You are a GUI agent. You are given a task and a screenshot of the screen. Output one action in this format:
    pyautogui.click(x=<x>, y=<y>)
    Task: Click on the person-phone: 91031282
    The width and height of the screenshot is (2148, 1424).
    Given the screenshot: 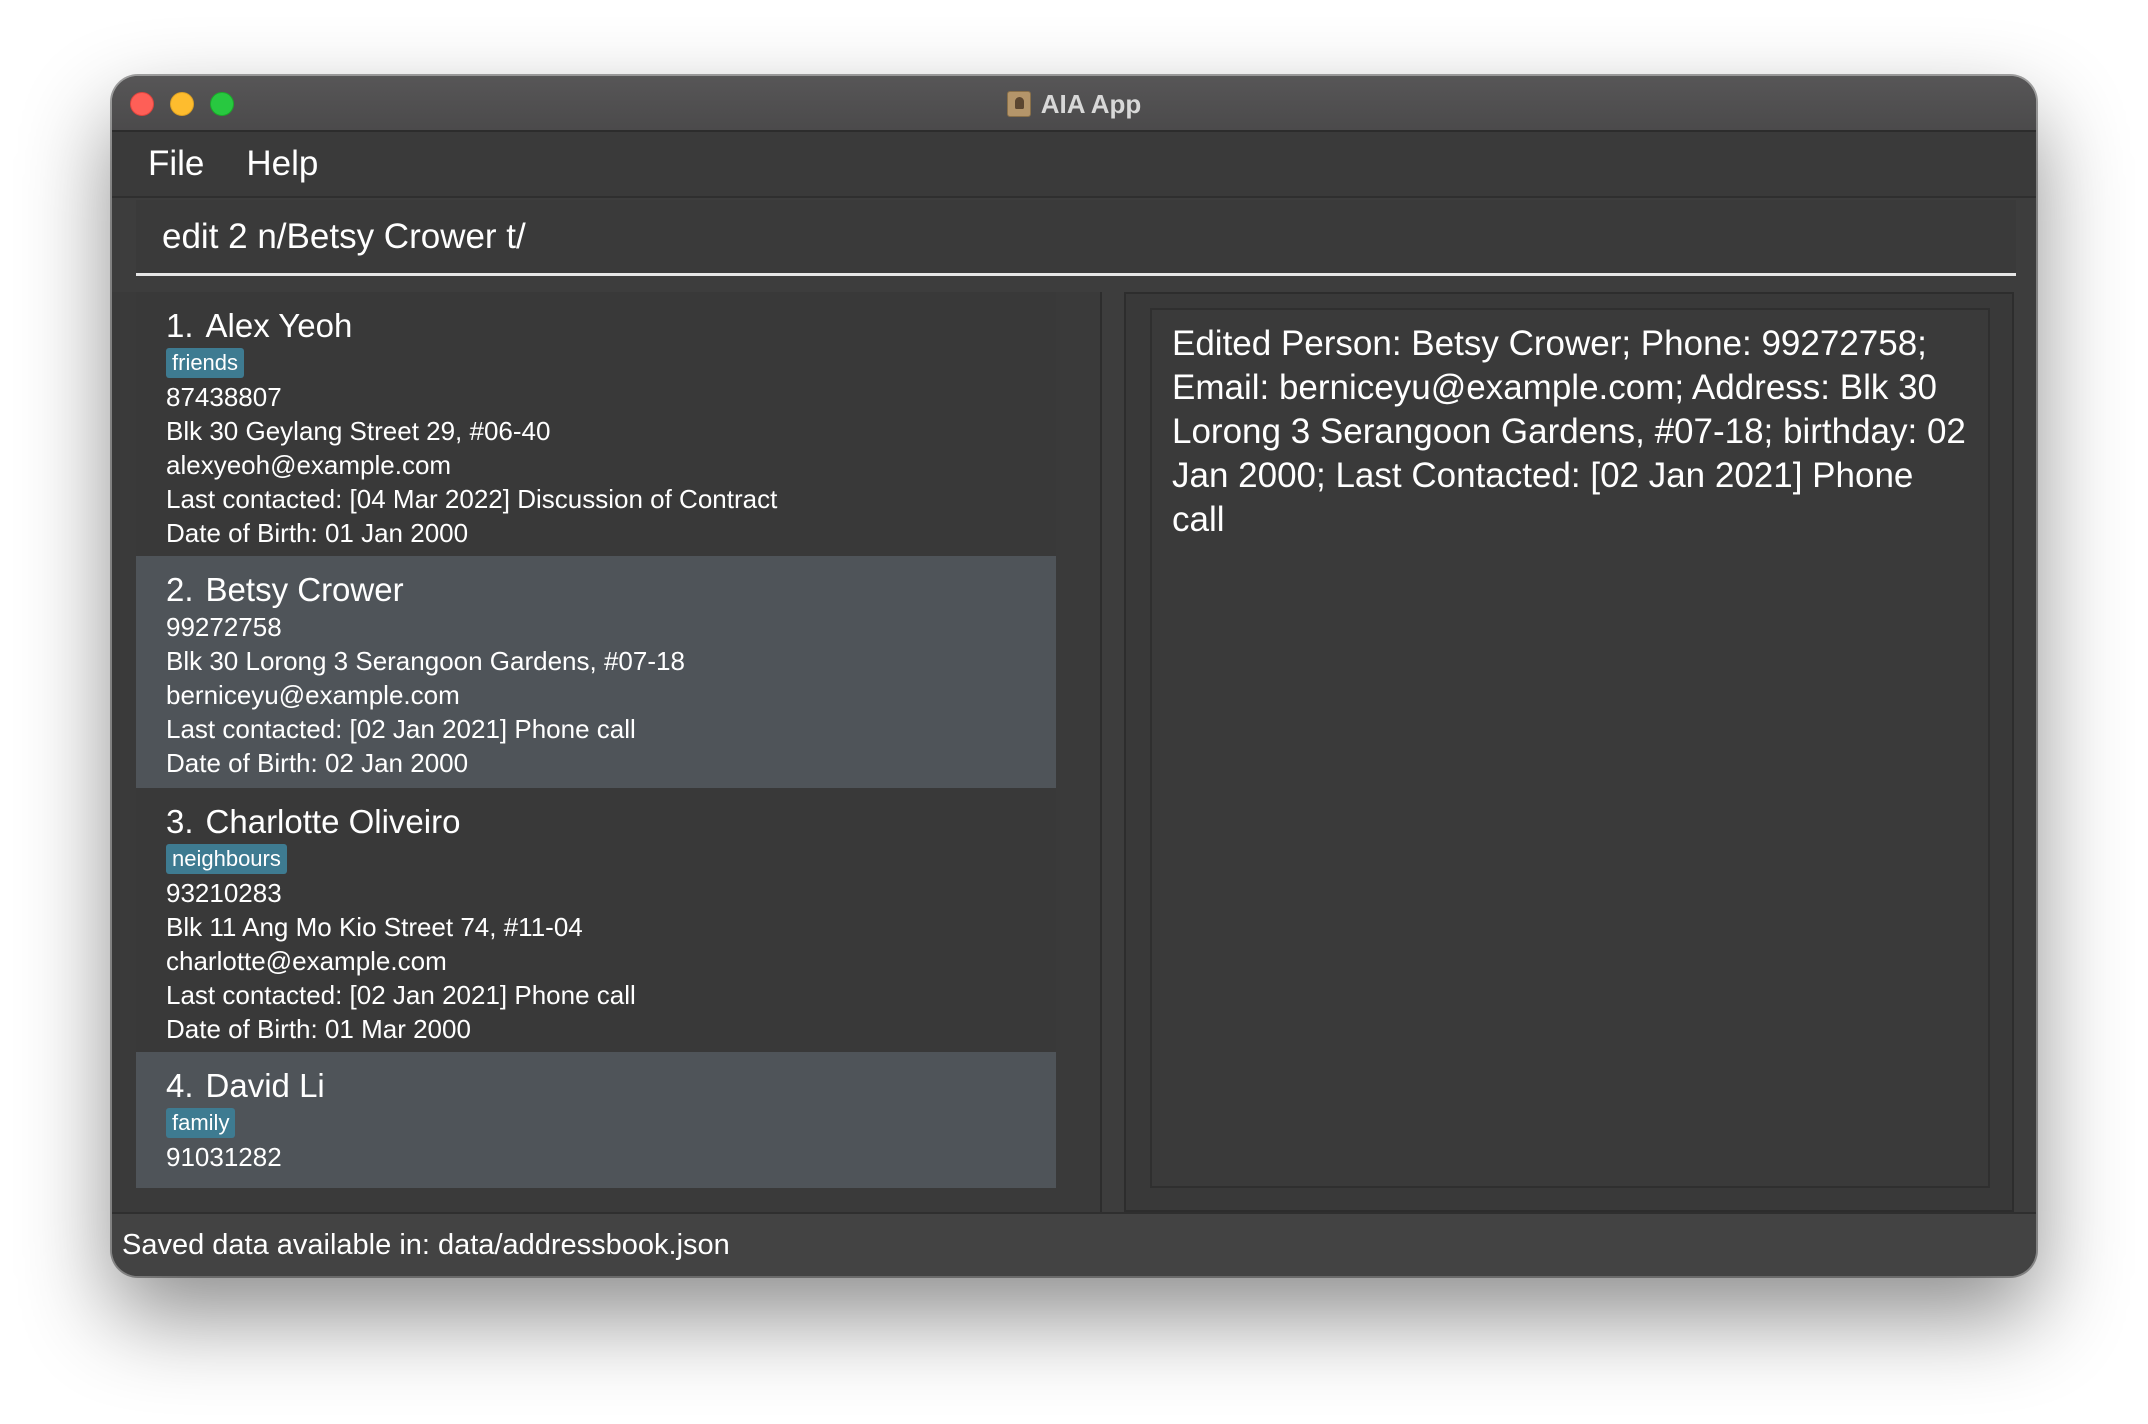 What is the action you would take?
    pyautogui.click(x=224, y=1157)
    